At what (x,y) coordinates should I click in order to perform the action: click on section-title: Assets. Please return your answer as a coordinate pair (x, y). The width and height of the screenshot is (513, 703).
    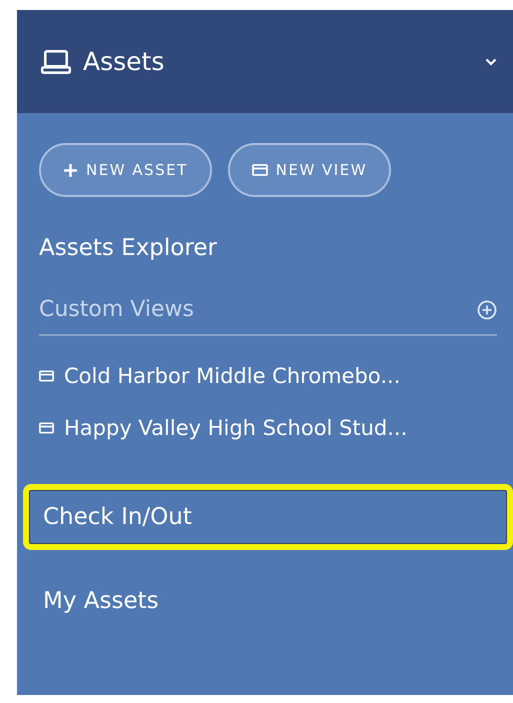
    Looking at the image, I should click on (124, 61).